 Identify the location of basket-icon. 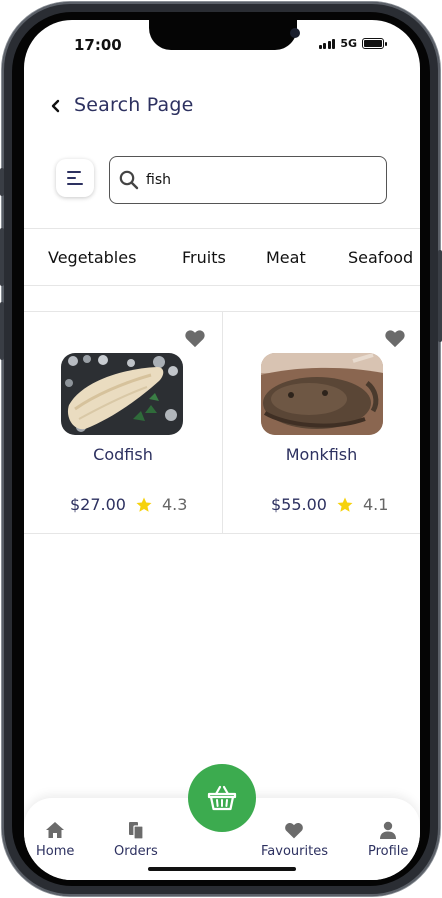
(222, 798).